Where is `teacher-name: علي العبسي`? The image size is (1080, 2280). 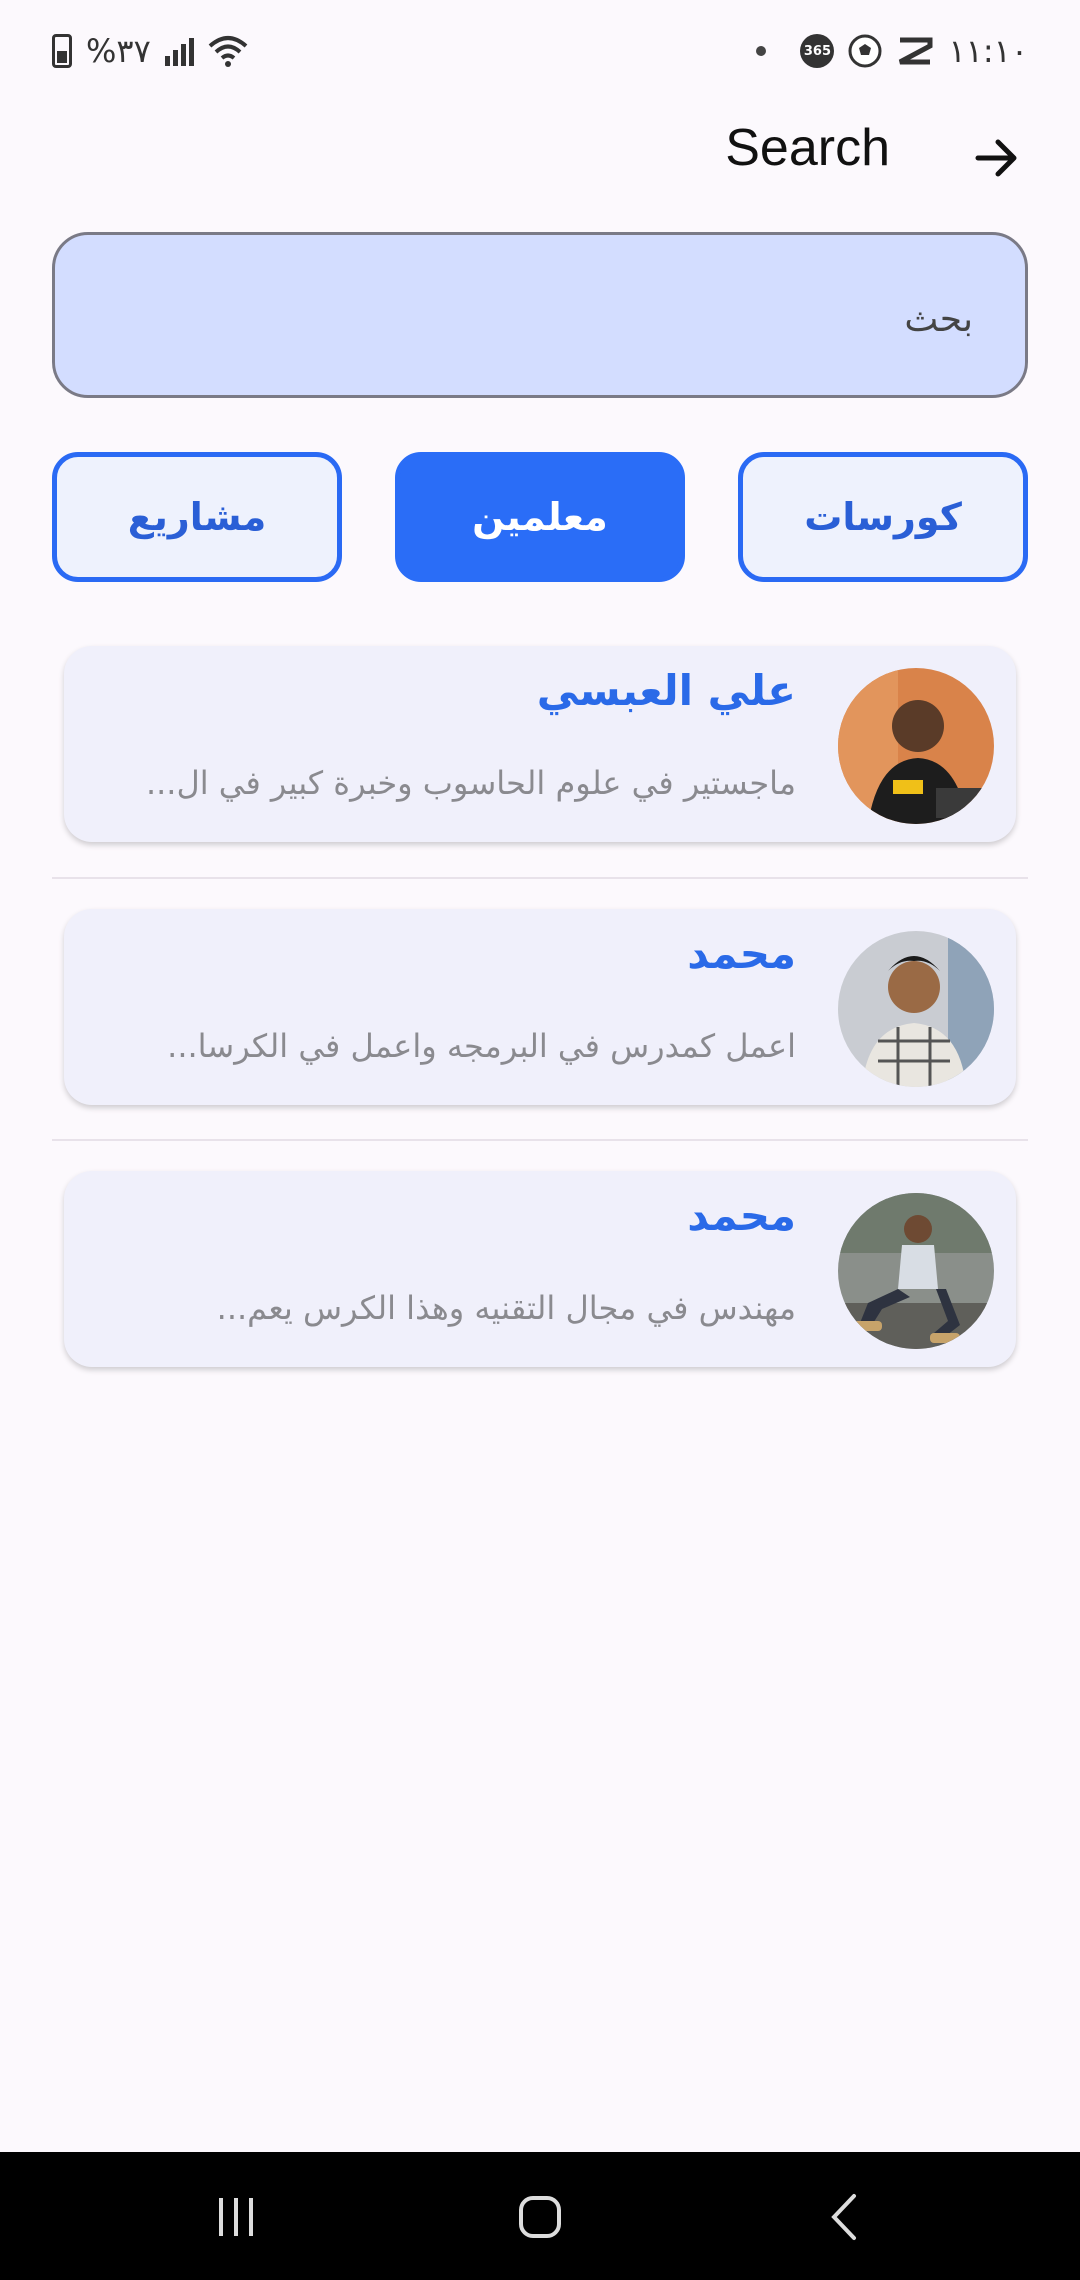 teacher-name: علي العبسي is located at coordinates (666, 690).